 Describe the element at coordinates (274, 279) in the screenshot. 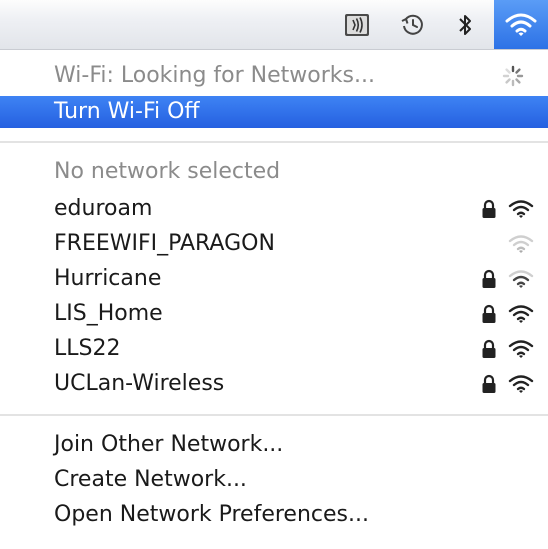

I see `network-item-hurricane: Hurricane` at that location.